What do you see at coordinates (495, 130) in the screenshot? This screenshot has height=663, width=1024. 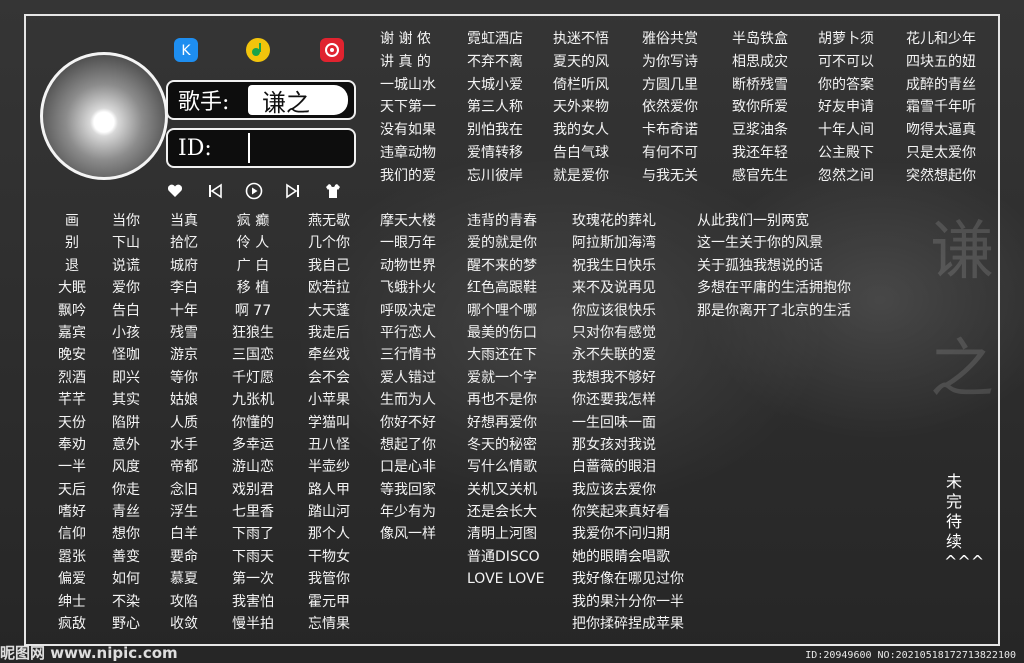 I see `song-title: 别怕我在` at bounding box center [495, 130].